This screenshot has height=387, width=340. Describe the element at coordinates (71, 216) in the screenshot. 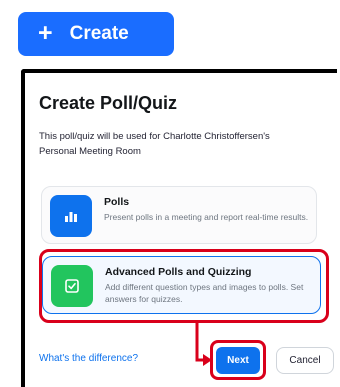

I see `bar-chart-icon` at that location.